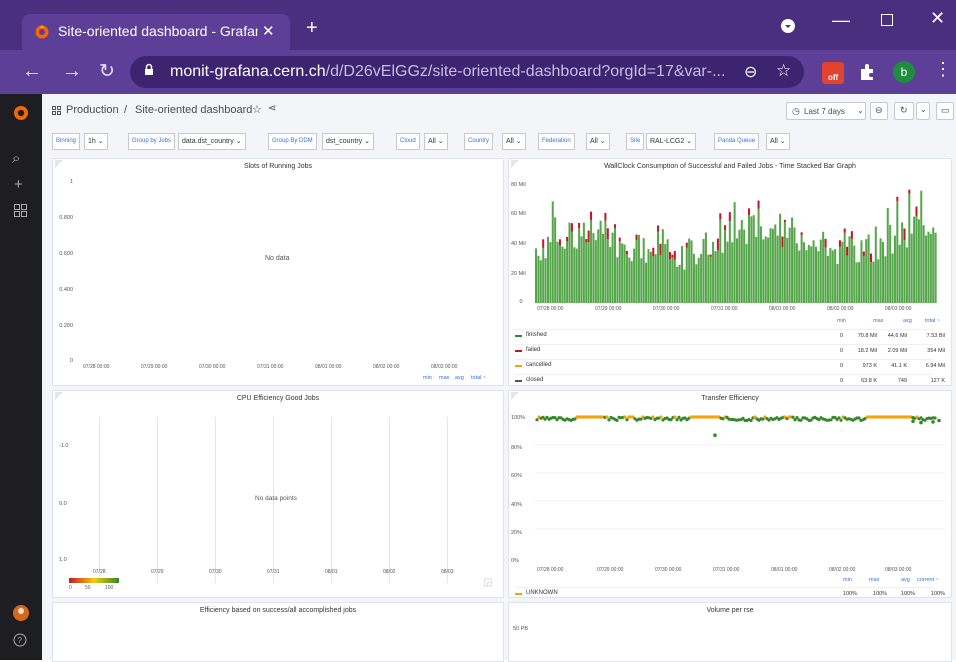 This screenshot has width=956, height=662. Describe the element at coordinates (21, 377) in the screenshot. I see `grafana-sidebar: ⌕ + ?` at that location.